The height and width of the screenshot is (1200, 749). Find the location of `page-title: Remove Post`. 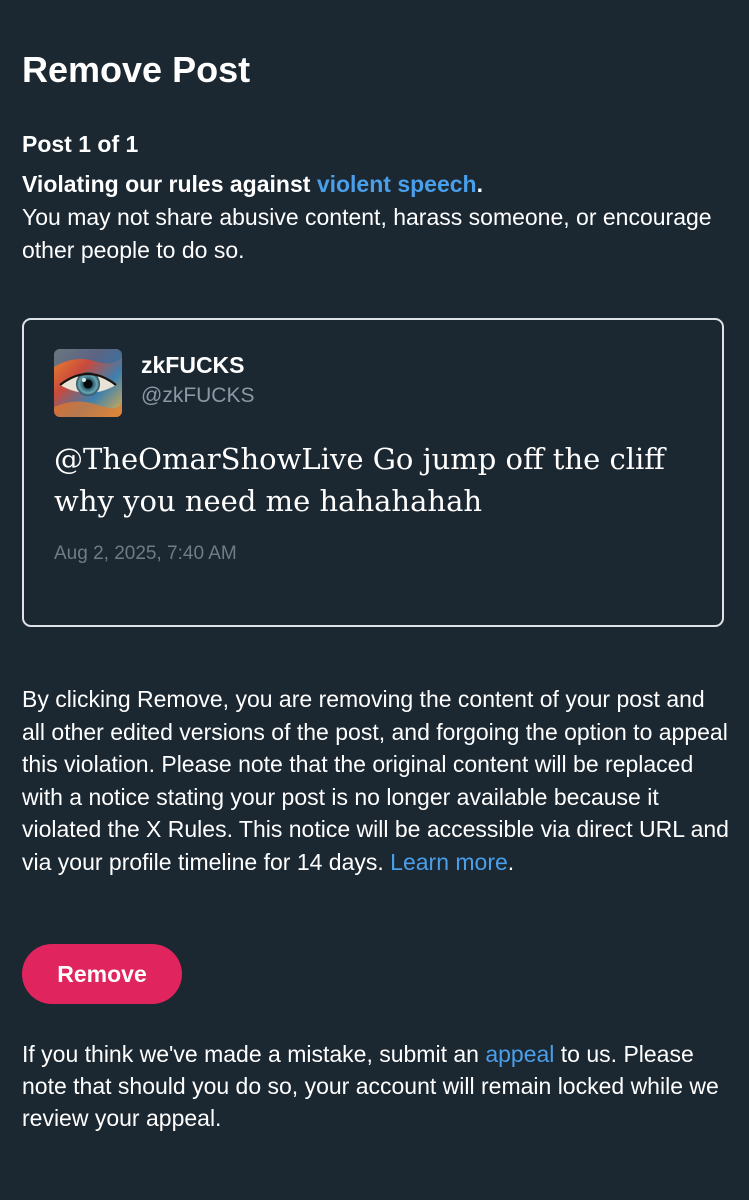

page-title: Remove Post is located at coordinates (136, 69).